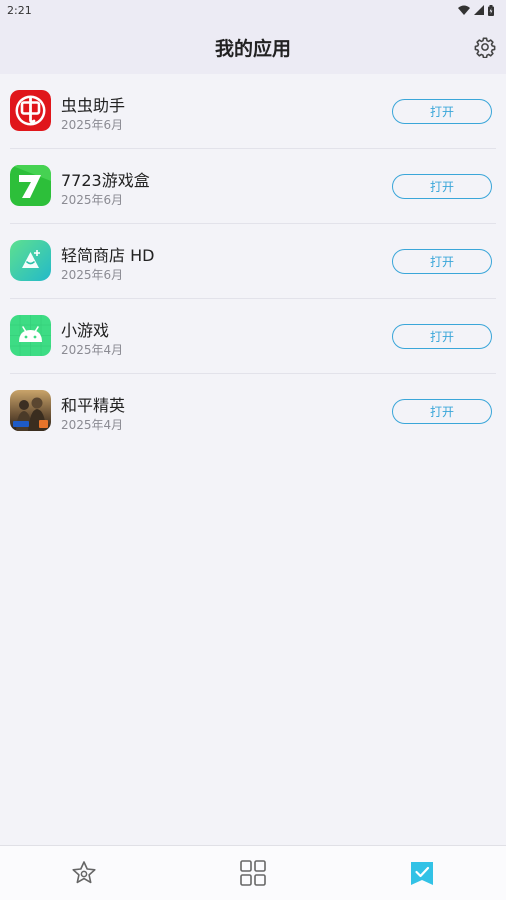 The image size is (506, 900). Describe the element at coordinates (253, 10) in the screenshot. I see `status-bar: 2:21` at that location.